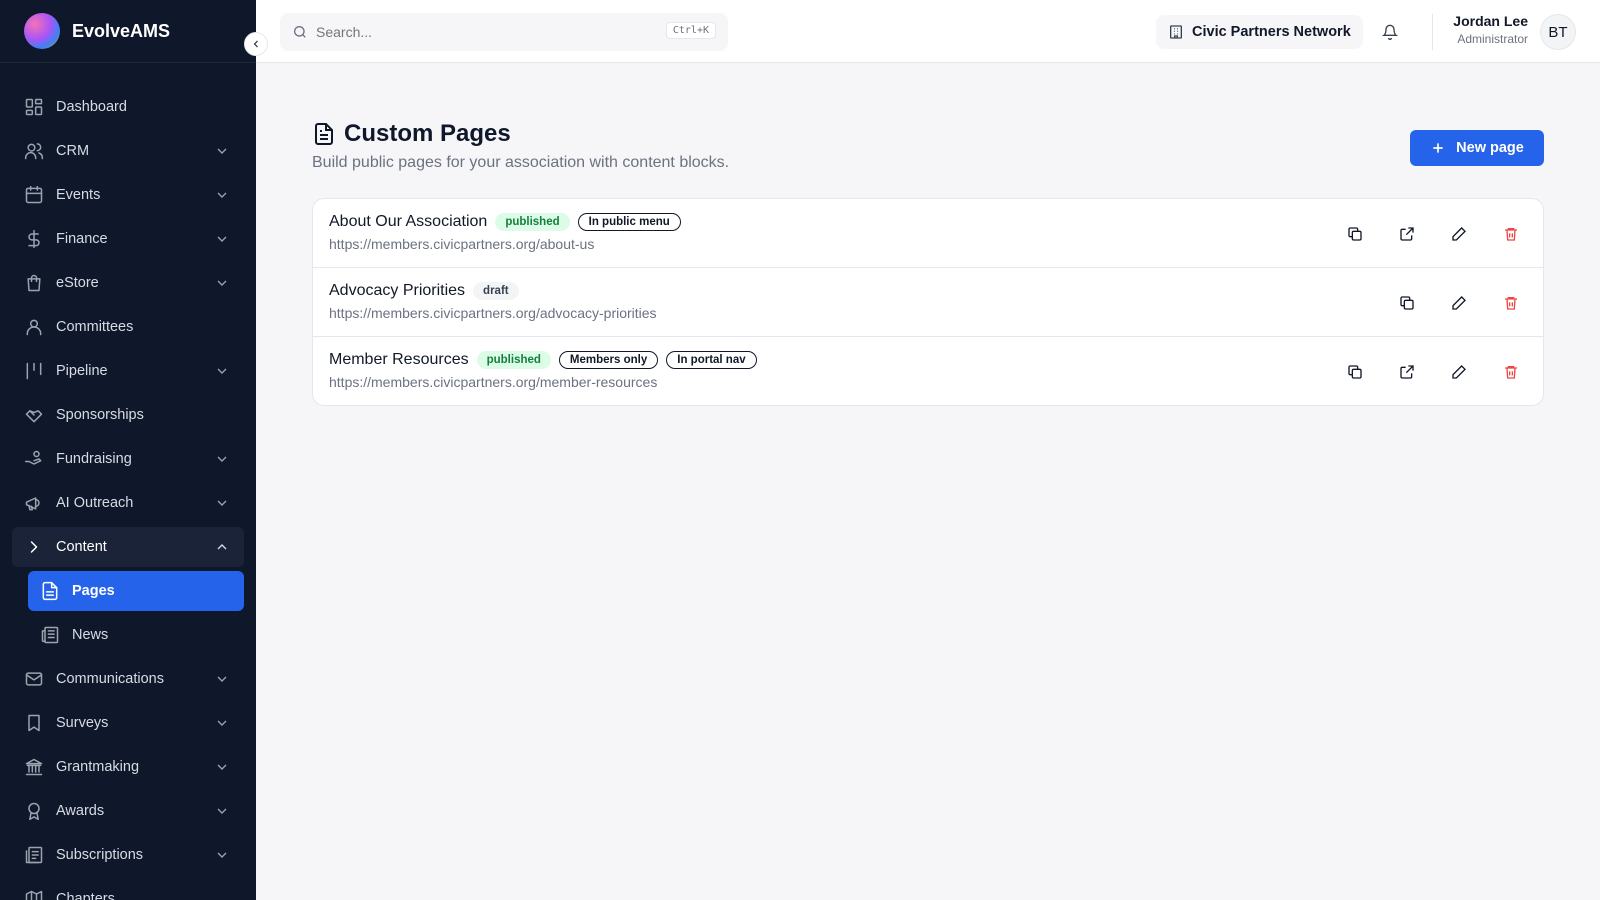 The width and height of the screenshot is (1600, 900). Describe the element at coordinates (128, 613) in the screenshot. I see `sidebar-submenu-content: Pages News` at that location.